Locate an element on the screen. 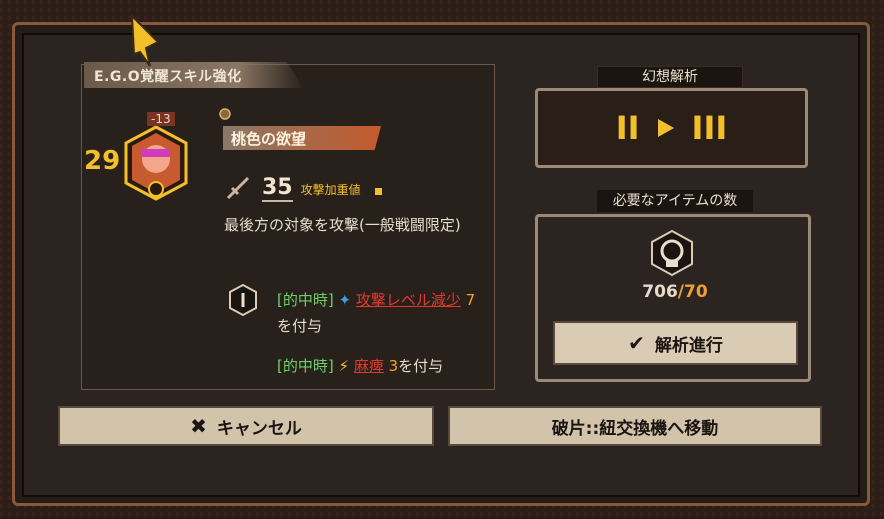 Image resolution: width=884 pixels, height=519 pixels. skill-effect-2: [的中時] ⚡ 麻痺 3を付与 is located at coordinates (387, 366).